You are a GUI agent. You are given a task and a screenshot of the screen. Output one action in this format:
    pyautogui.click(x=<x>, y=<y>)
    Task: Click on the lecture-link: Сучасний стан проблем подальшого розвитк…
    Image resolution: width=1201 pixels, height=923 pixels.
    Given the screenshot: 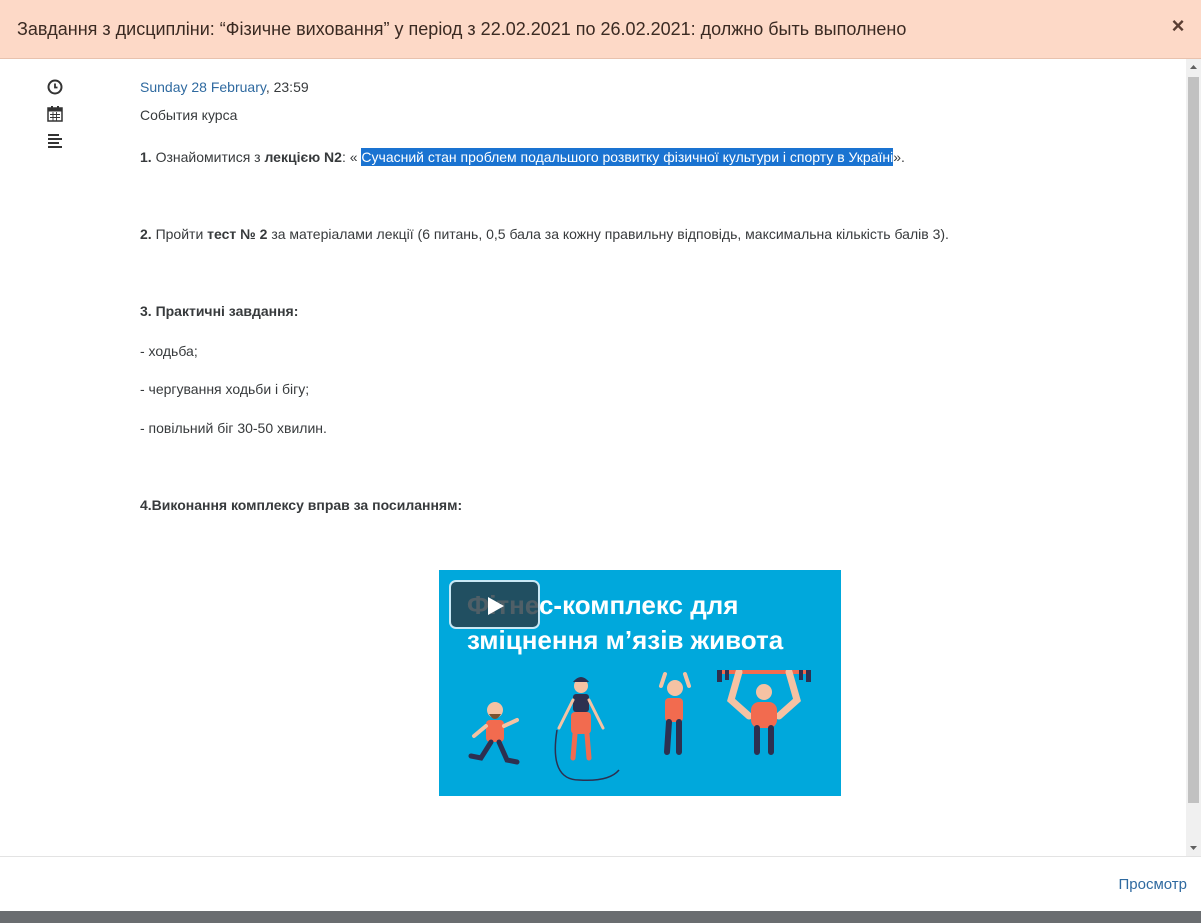 What is the action you would take?
    pyautogui.click(x=627, y=157)
    